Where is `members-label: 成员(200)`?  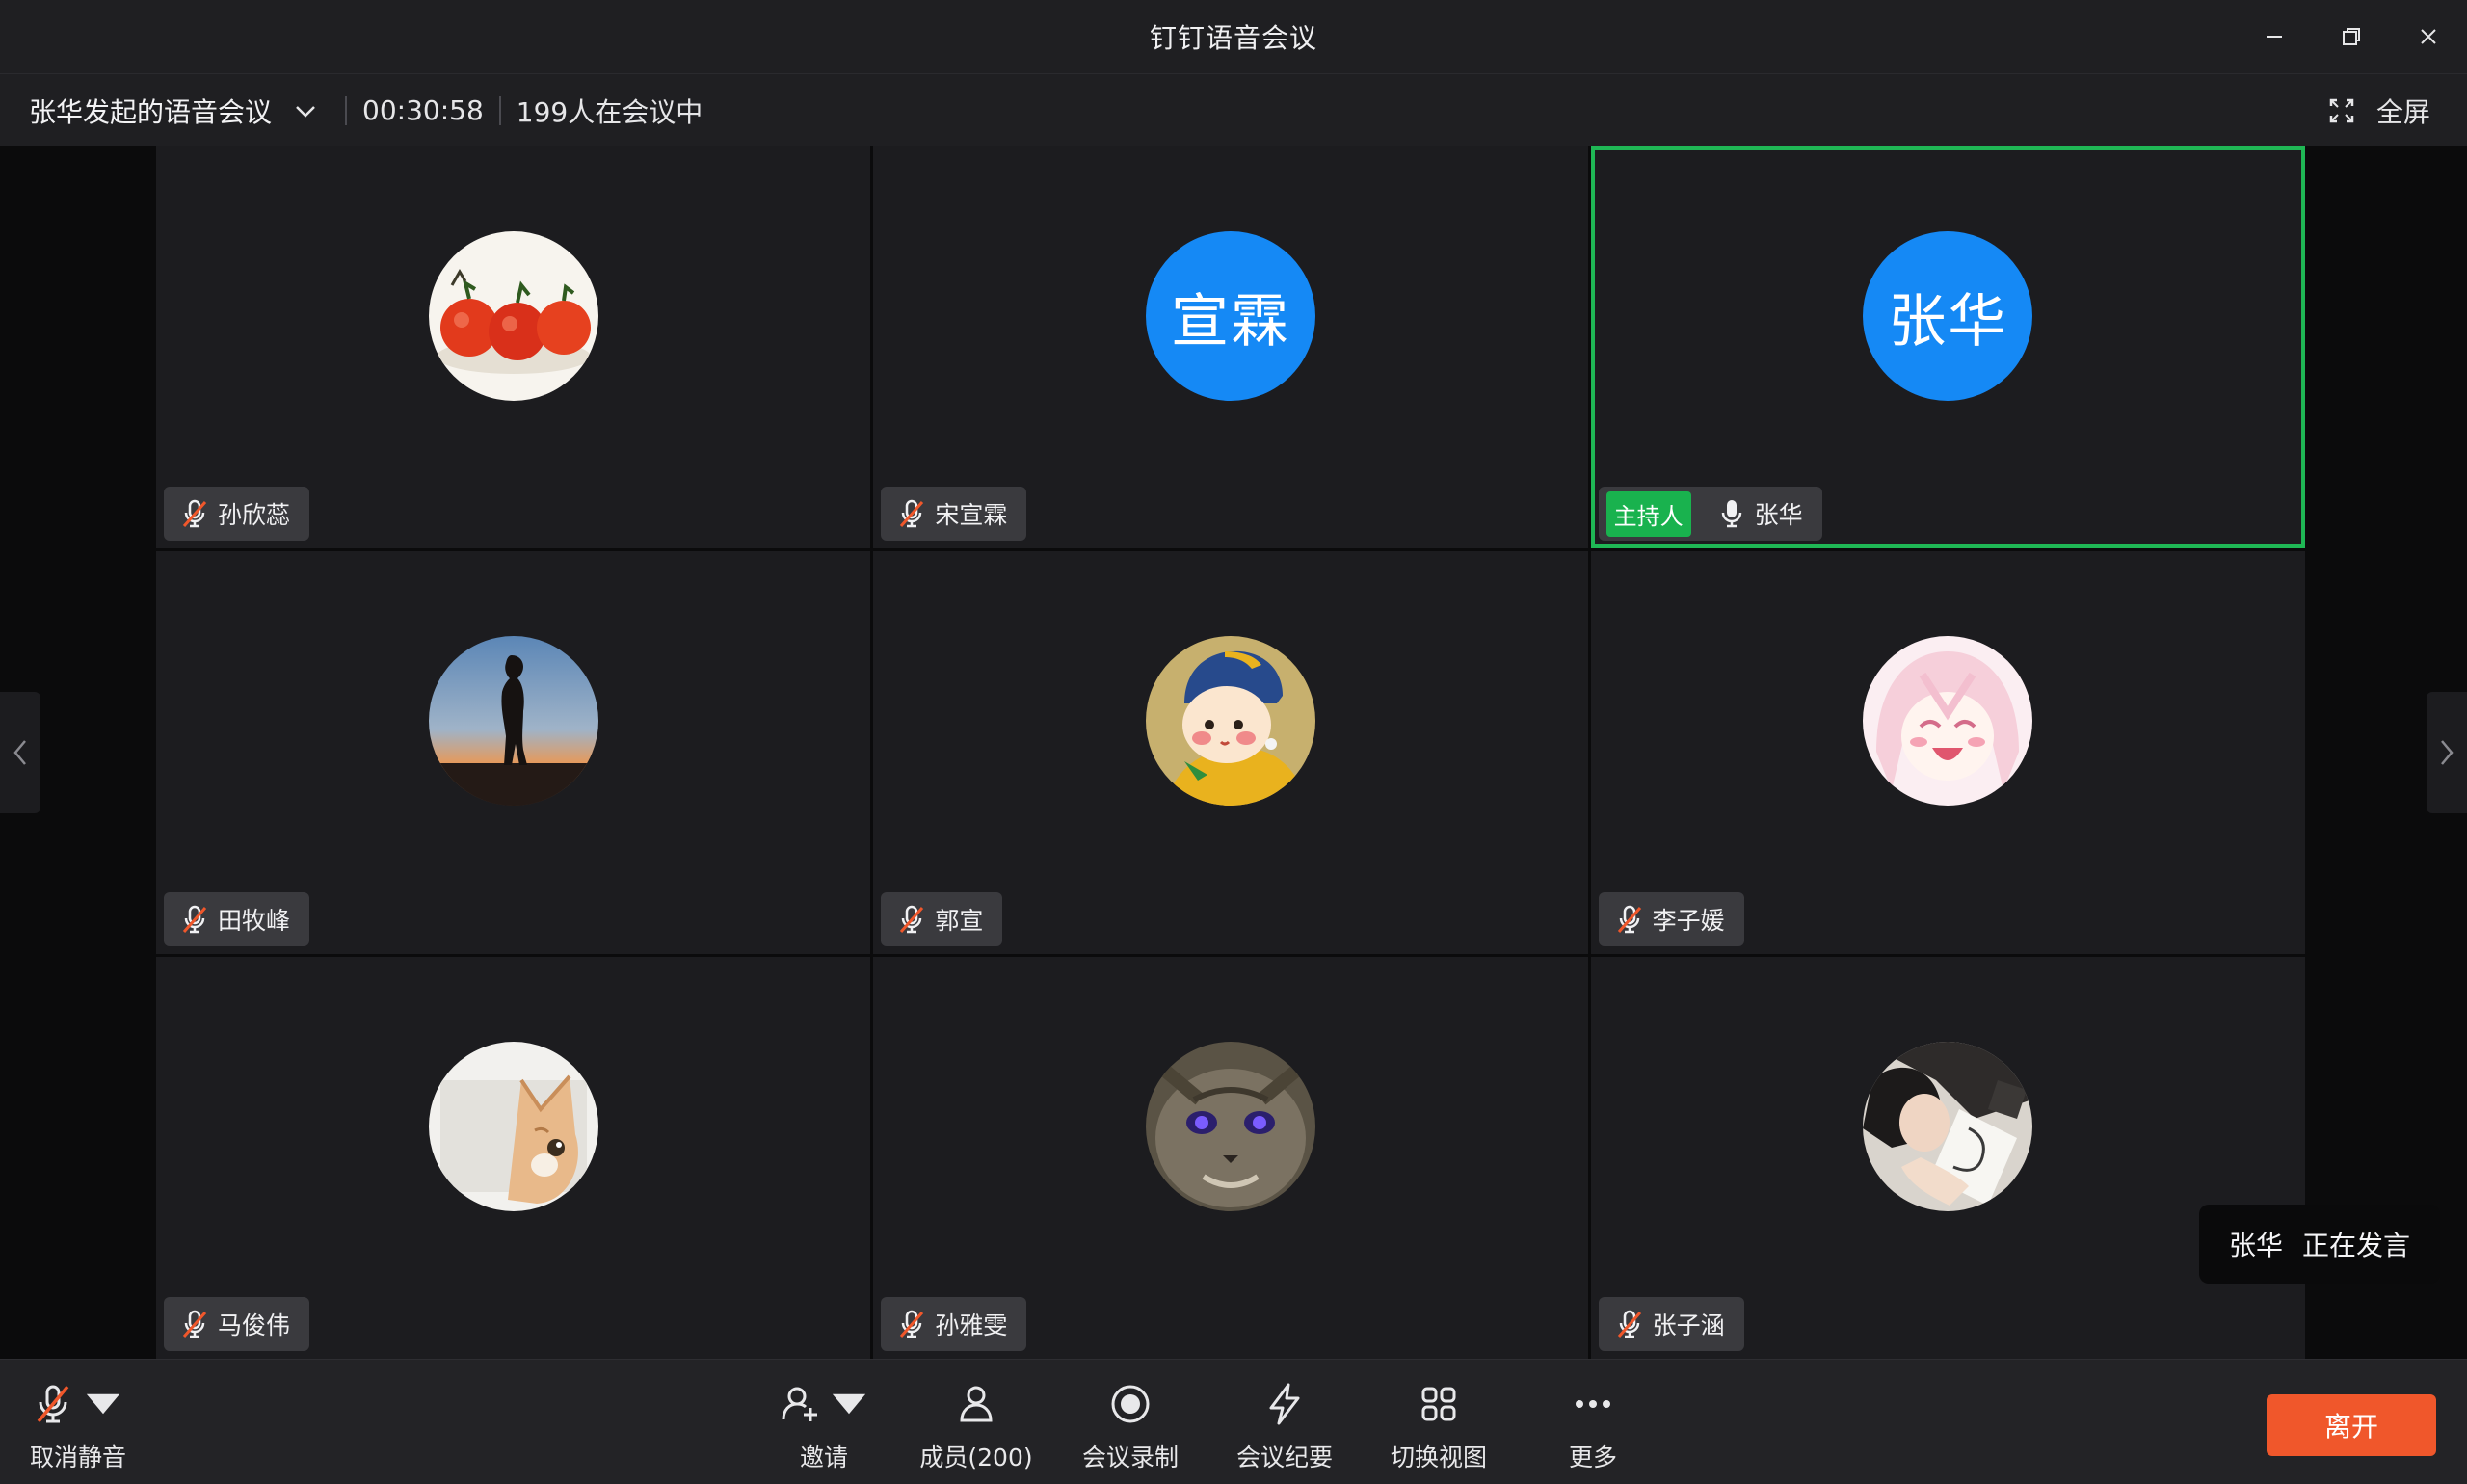
members-label: 成员(200) is located at coordinates (976, 1457).